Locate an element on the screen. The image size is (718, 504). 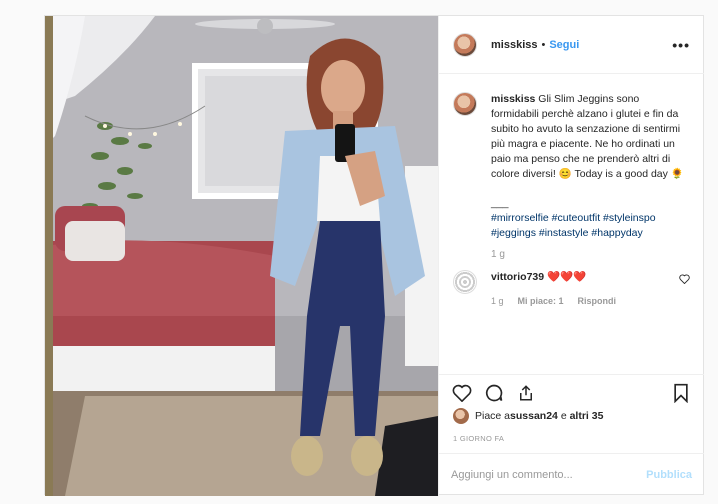
likes-prefix: Piace a is located at coordinates (493, 416).